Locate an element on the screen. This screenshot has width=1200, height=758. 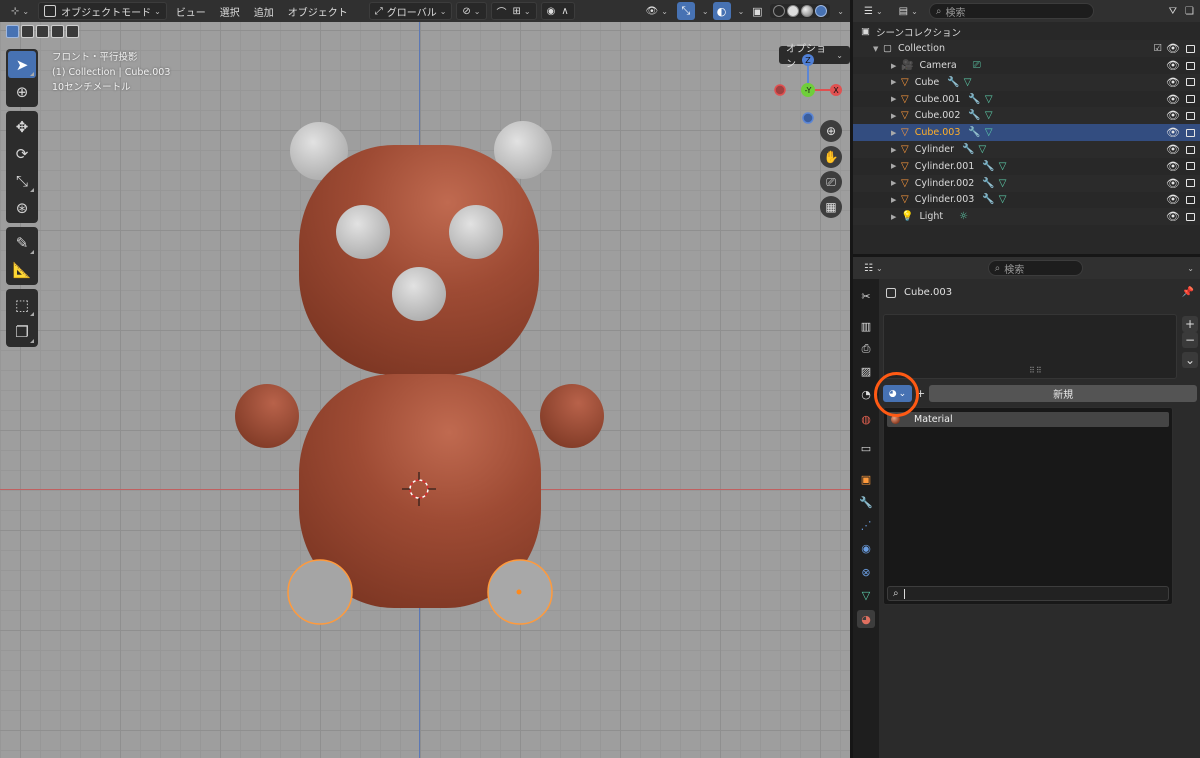
rendered-shading-icon is located at coordinates (821, 11).